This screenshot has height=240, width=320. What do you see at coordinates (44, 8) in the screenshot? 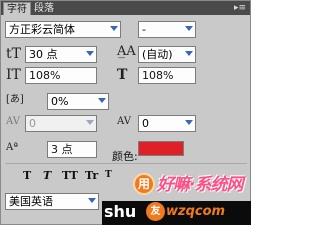
I see `tab-paragraph: 段落` at bounding box center [44, 8].